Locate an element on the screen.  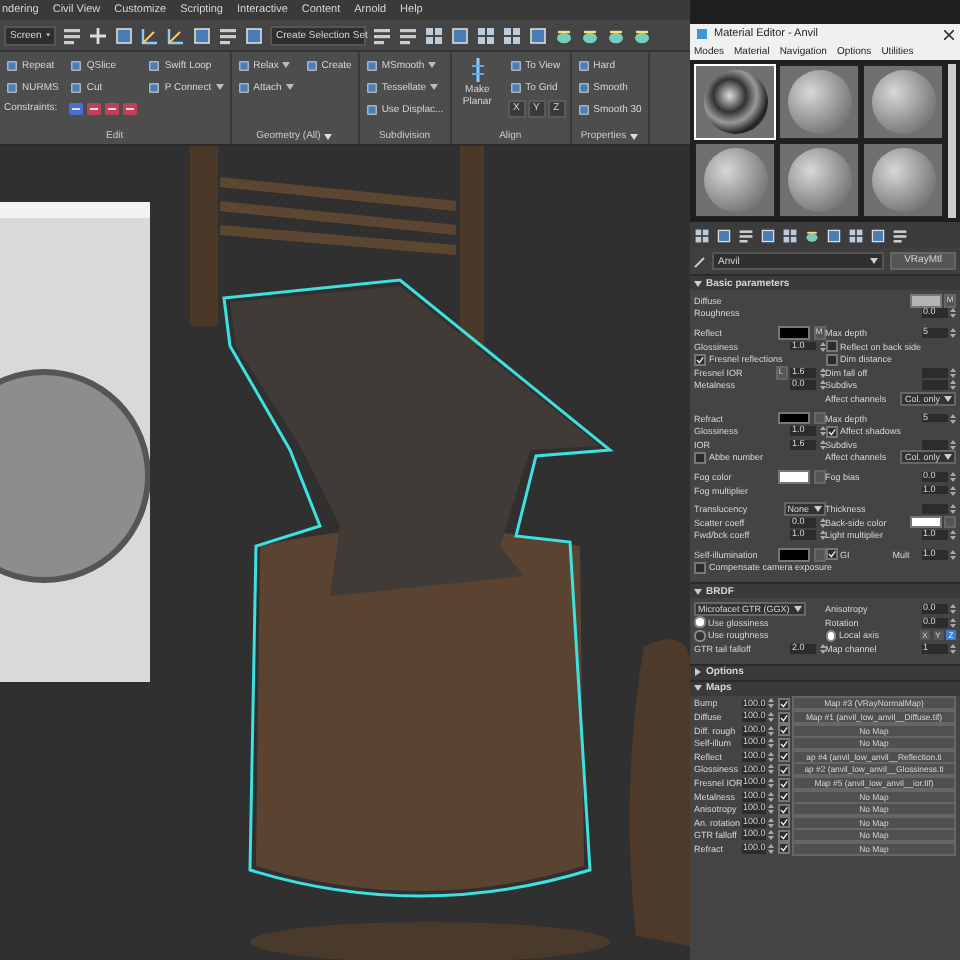
app-icon is located at coordinates (702, 34).